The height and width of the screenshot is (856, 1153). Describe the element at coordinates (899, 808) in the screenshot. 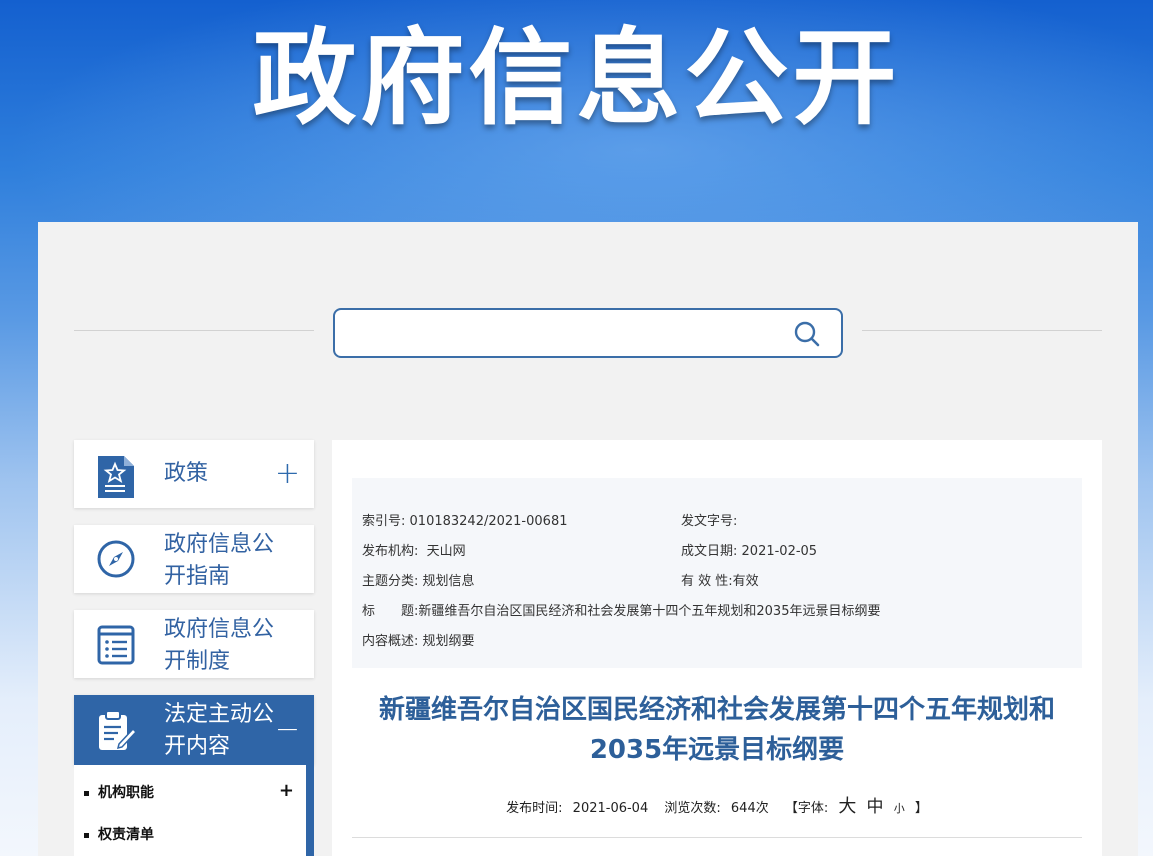

I see `font-size-small-button: 小` at that location.